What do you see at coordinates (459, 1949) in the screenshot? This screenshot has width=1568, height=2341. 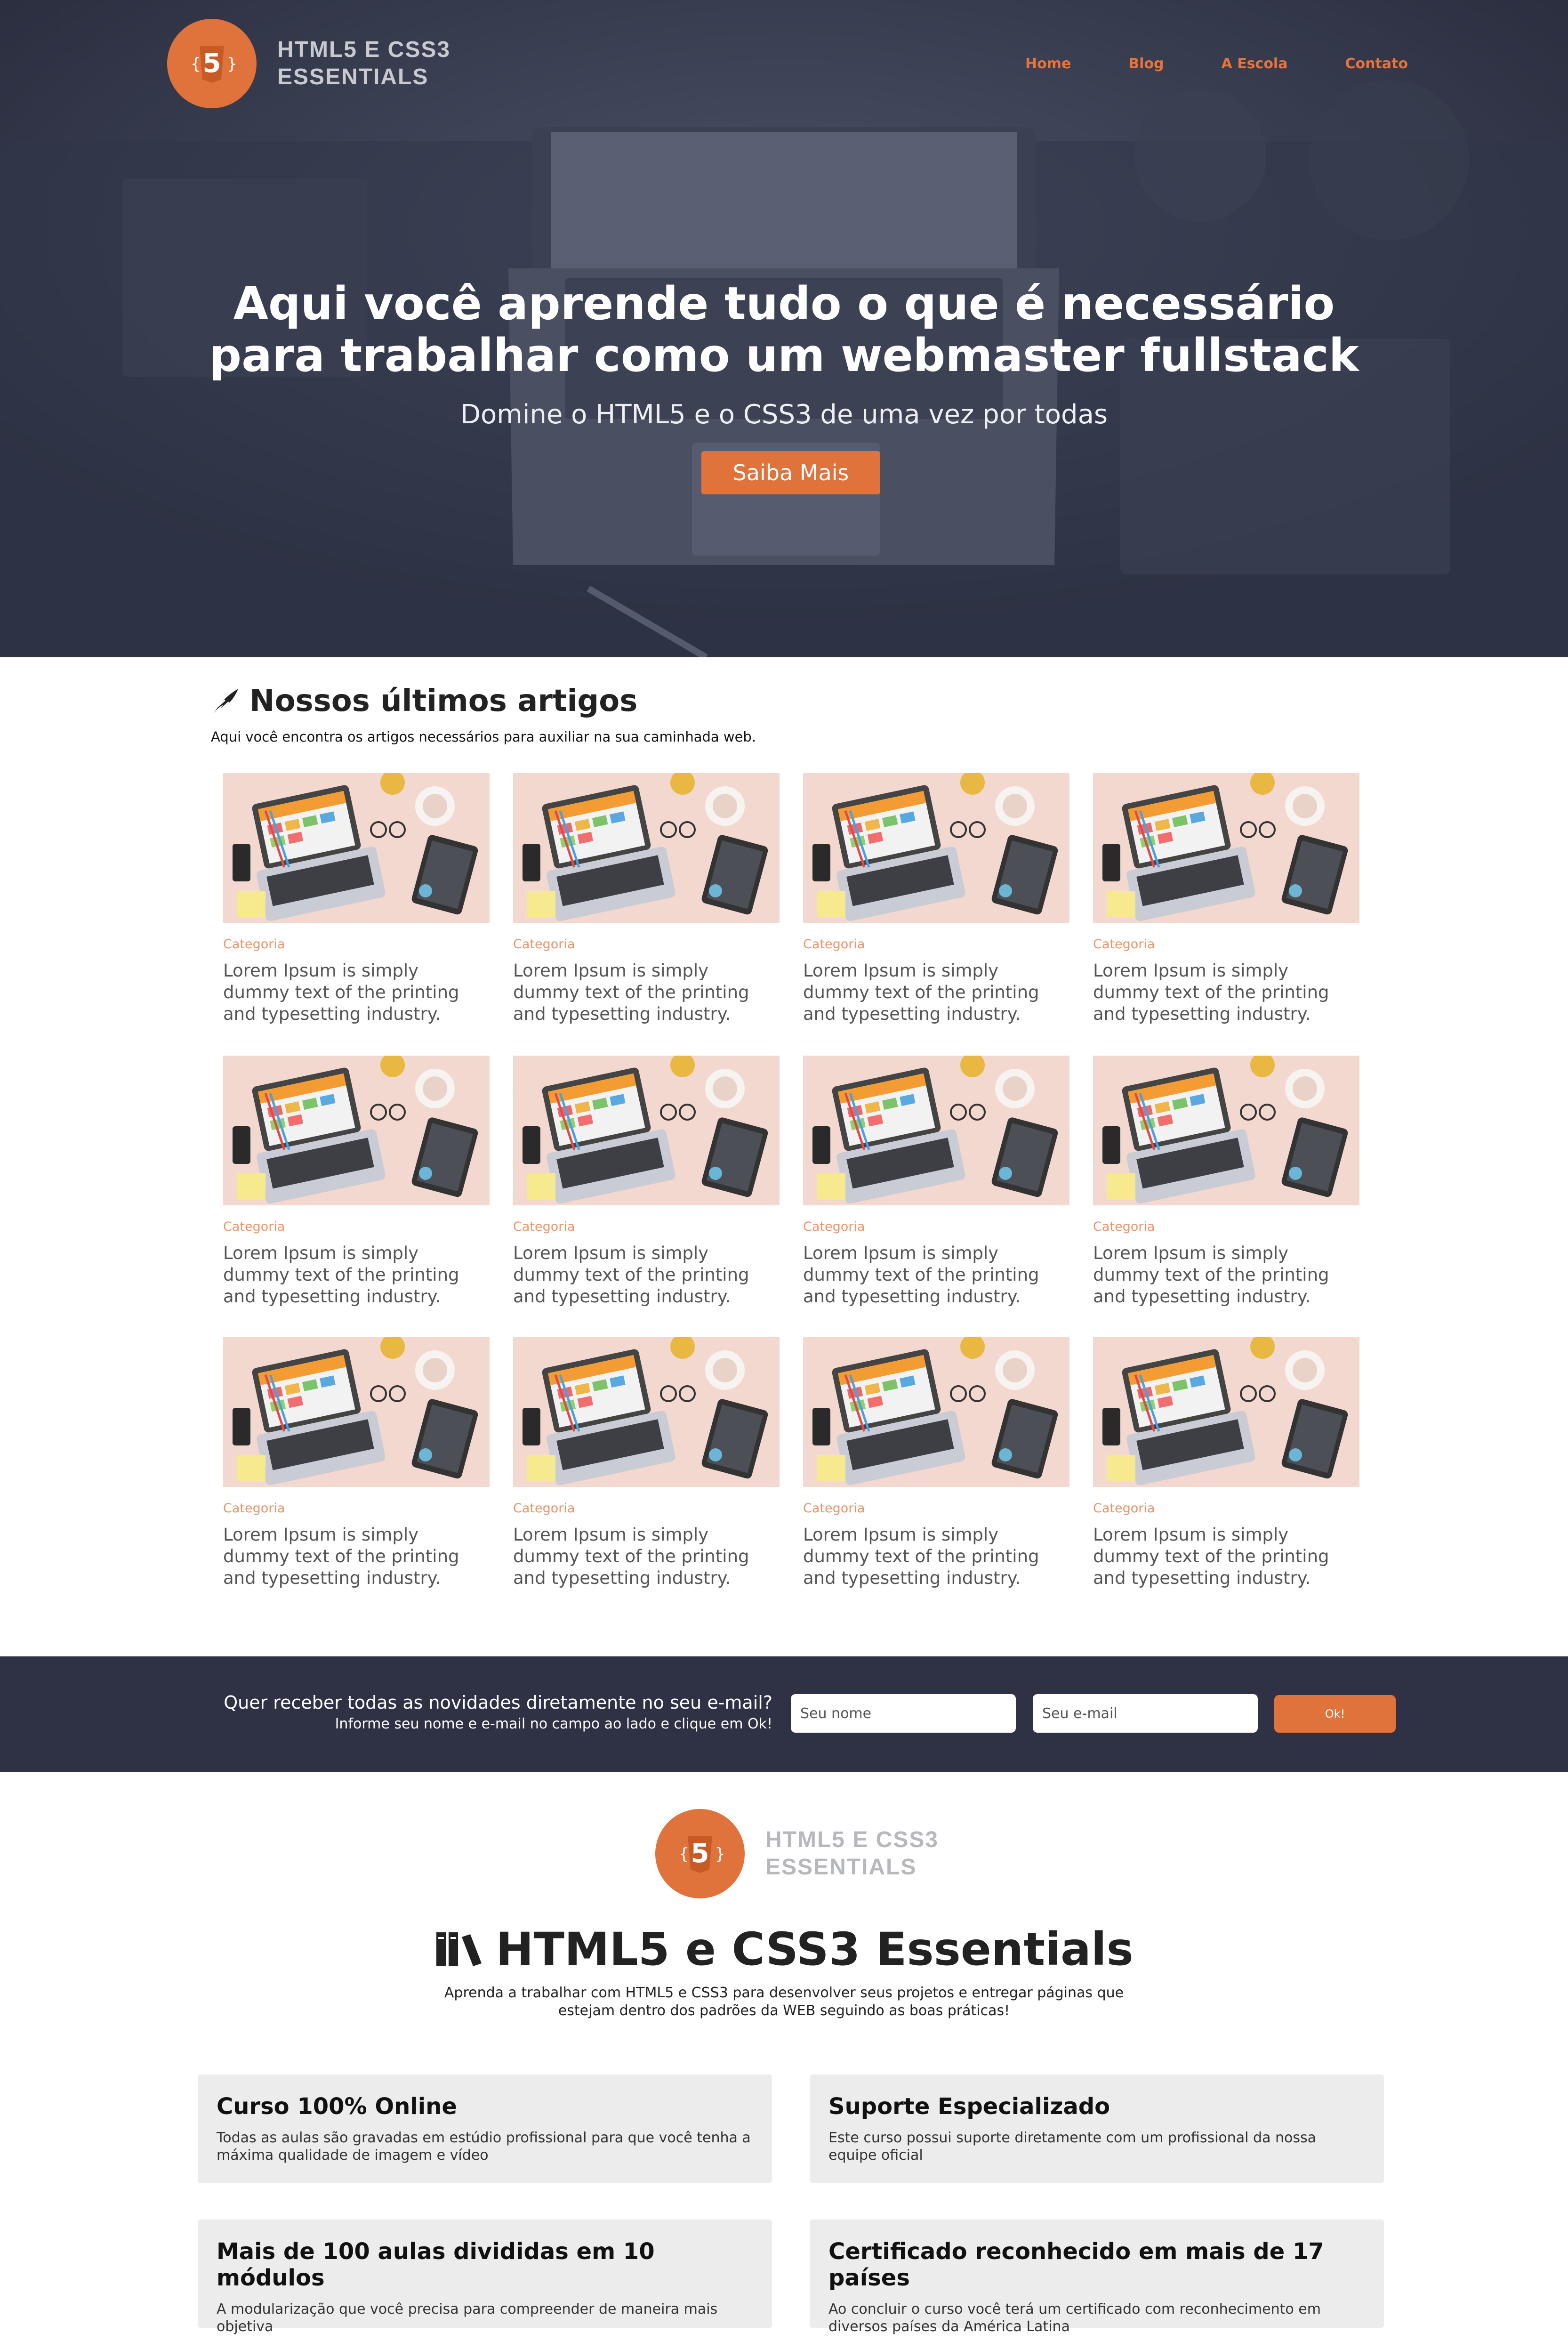 I see `books-icon` at bounding box center [459, 1949].